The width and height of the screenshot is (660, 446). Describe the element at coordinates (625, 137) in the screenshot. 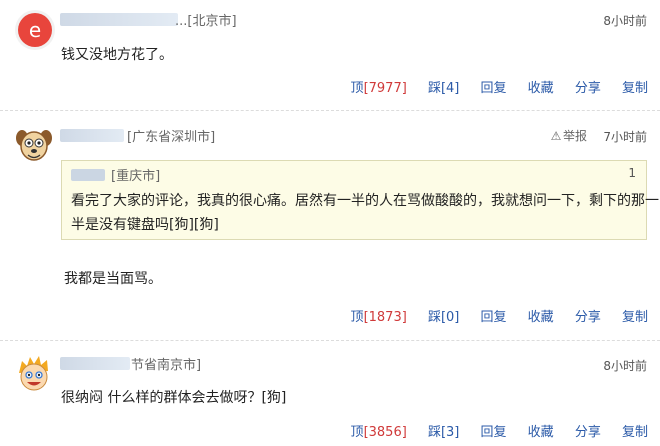

I see `comment-time: 7小时前` at that location.